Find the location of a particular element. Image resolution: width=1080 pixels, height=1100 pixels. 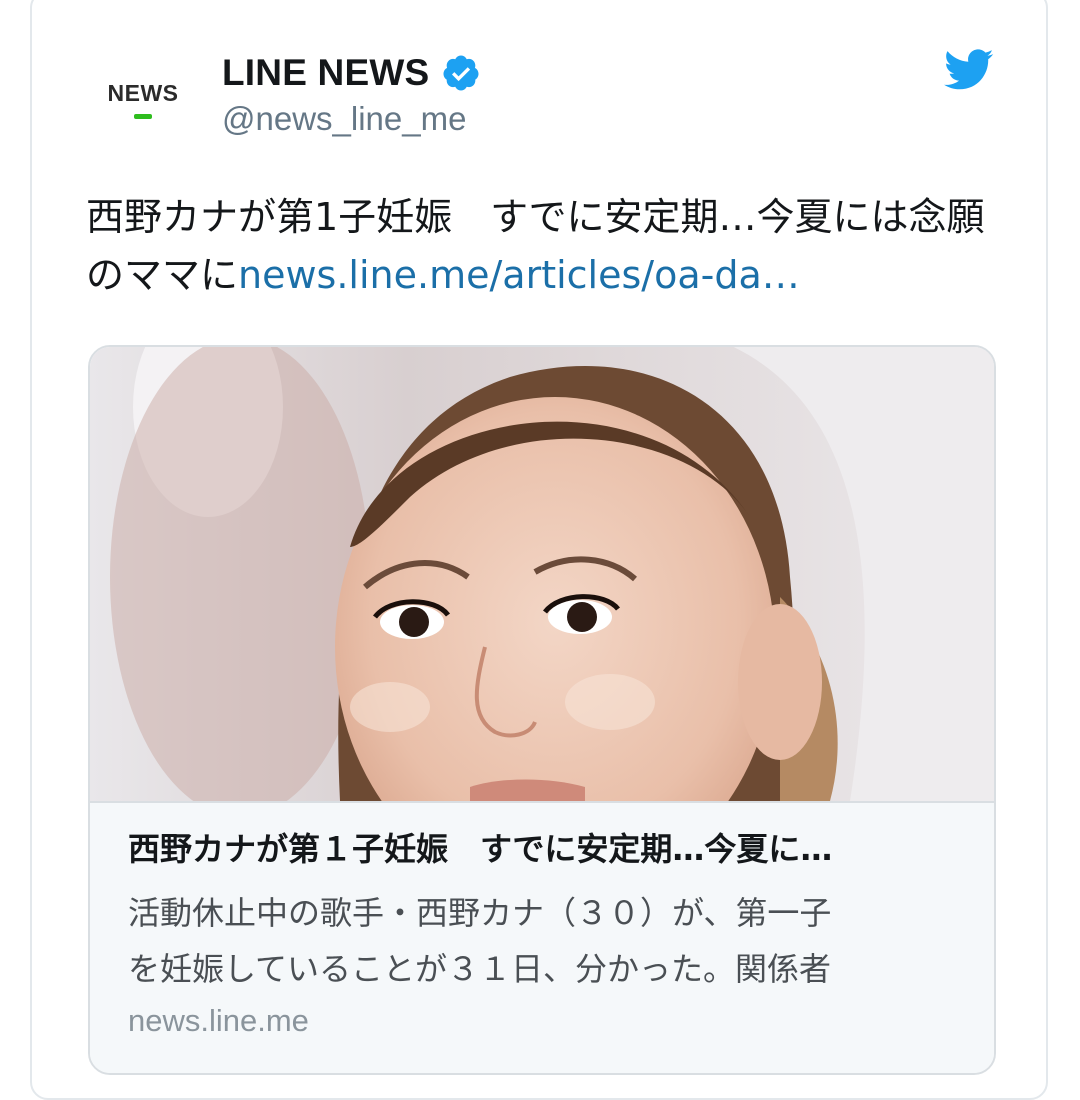

handle: @news_line_me is located at coordinates (344, 119).